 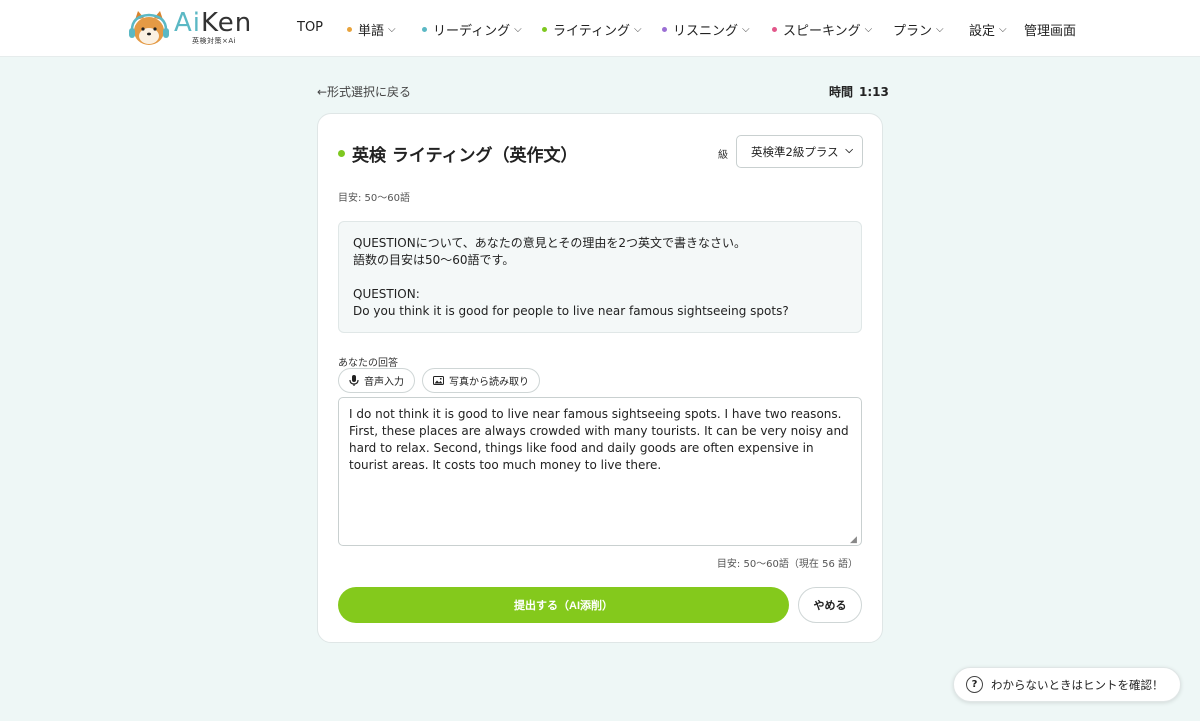 I want to click on site-logo: AiKen 英検対策×Ai, so click(x=193, y=28).